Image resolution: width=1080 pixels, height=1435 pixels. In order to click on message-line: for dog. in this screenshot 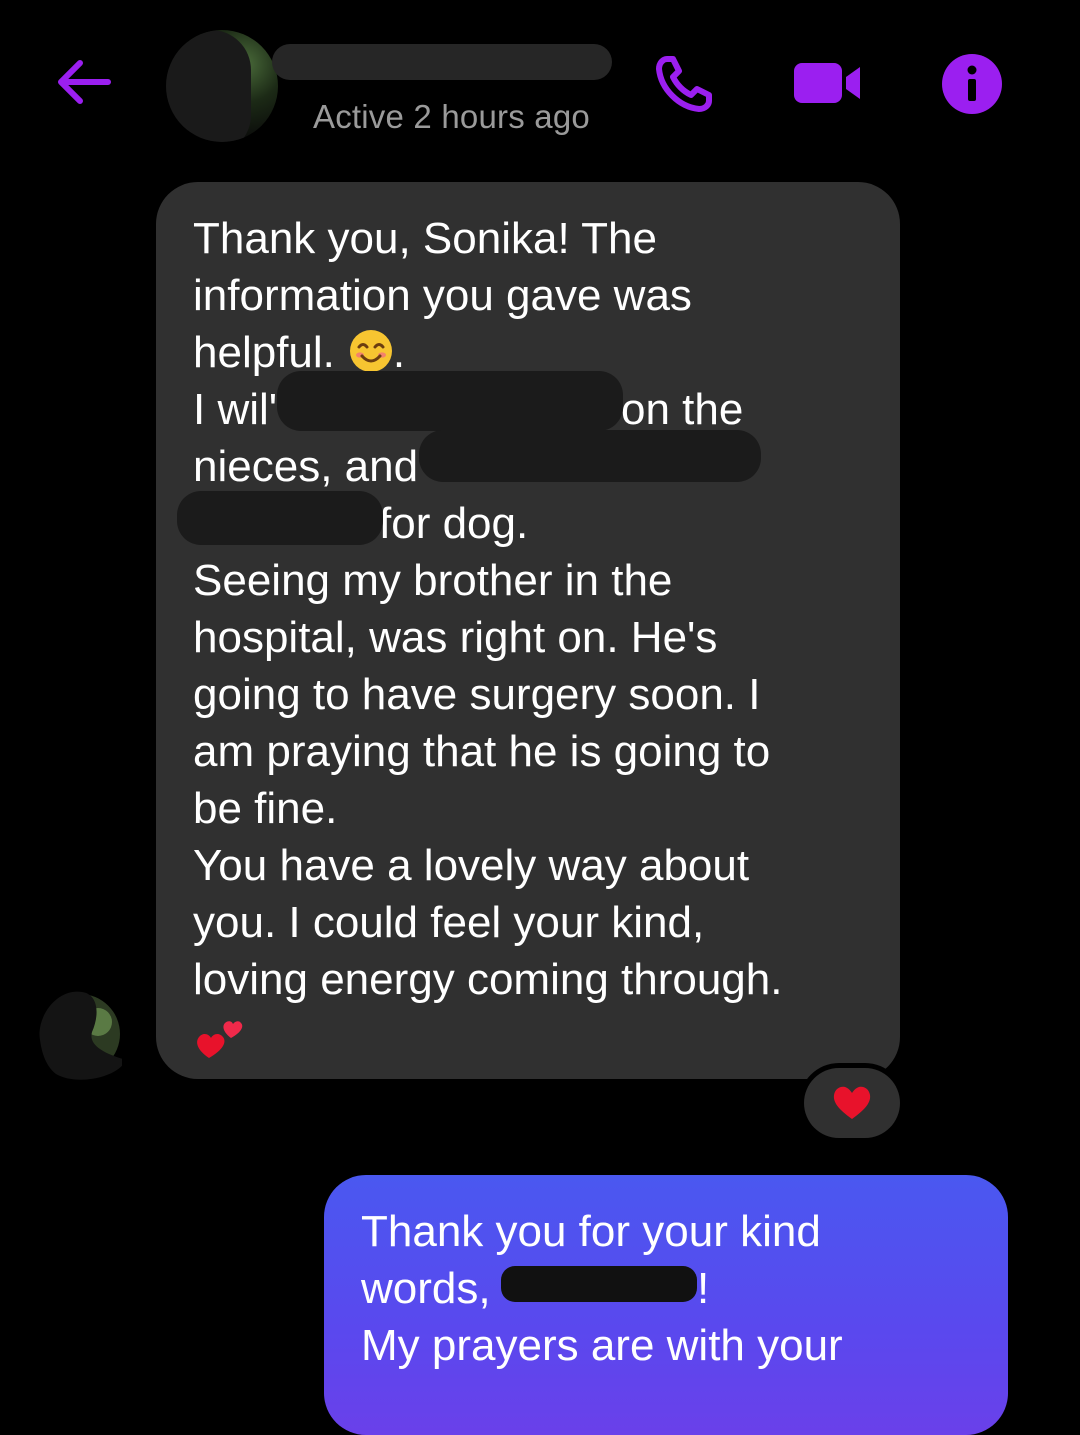, I will do `click(520, 521)`.